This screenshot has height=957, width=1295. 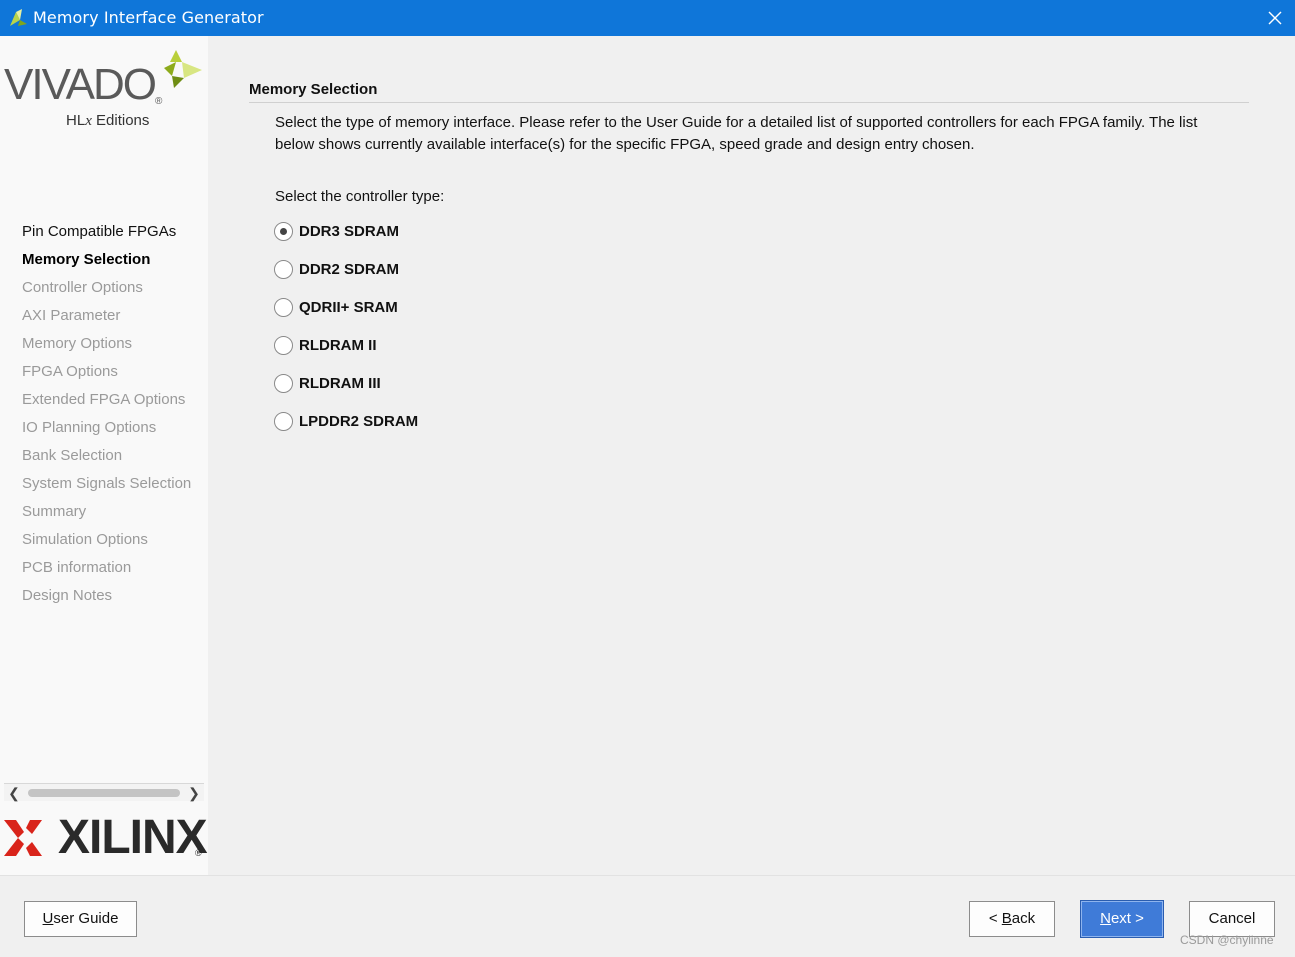 What do you see at coordinates (72, 455) in the screenshot?
I see `step-bank-selection: Bank Selection` at bounding box center [72, 455].